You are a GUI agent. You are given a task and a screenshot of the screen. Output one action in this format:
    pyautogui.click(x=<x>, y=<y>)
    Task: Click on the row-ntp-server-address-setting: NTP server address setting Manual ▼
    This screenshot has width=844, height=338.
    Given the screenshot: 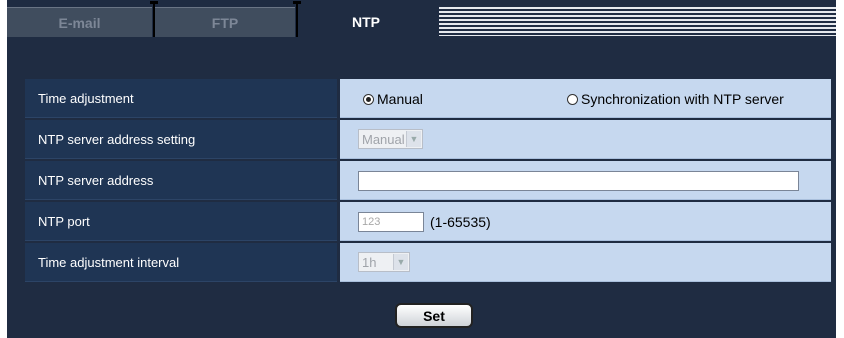 What is the action you would take?
    pyautogui.click(x=428, y=139)
    